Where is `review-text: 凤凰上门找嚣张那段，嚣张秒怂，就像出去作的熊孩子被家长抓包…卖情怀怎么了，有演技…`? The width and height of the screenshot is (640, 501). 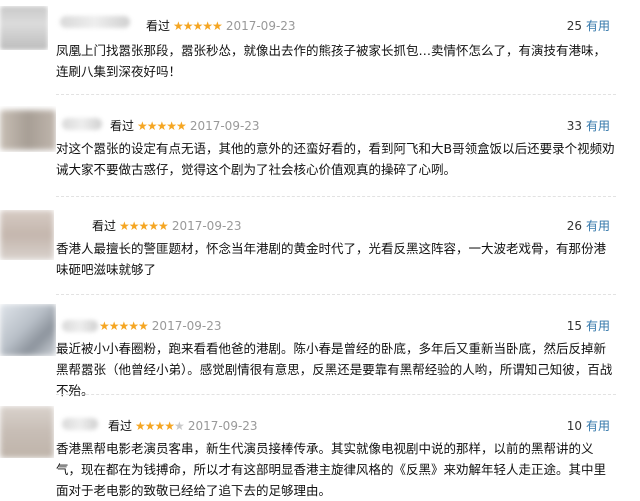 review-text: 凤凰上门找嚣张那段，嚣张秒怂，就像出去作的熊孩子被家长抓包…卖情怀怎么了，有演技… is located at coordinates (331, 61).